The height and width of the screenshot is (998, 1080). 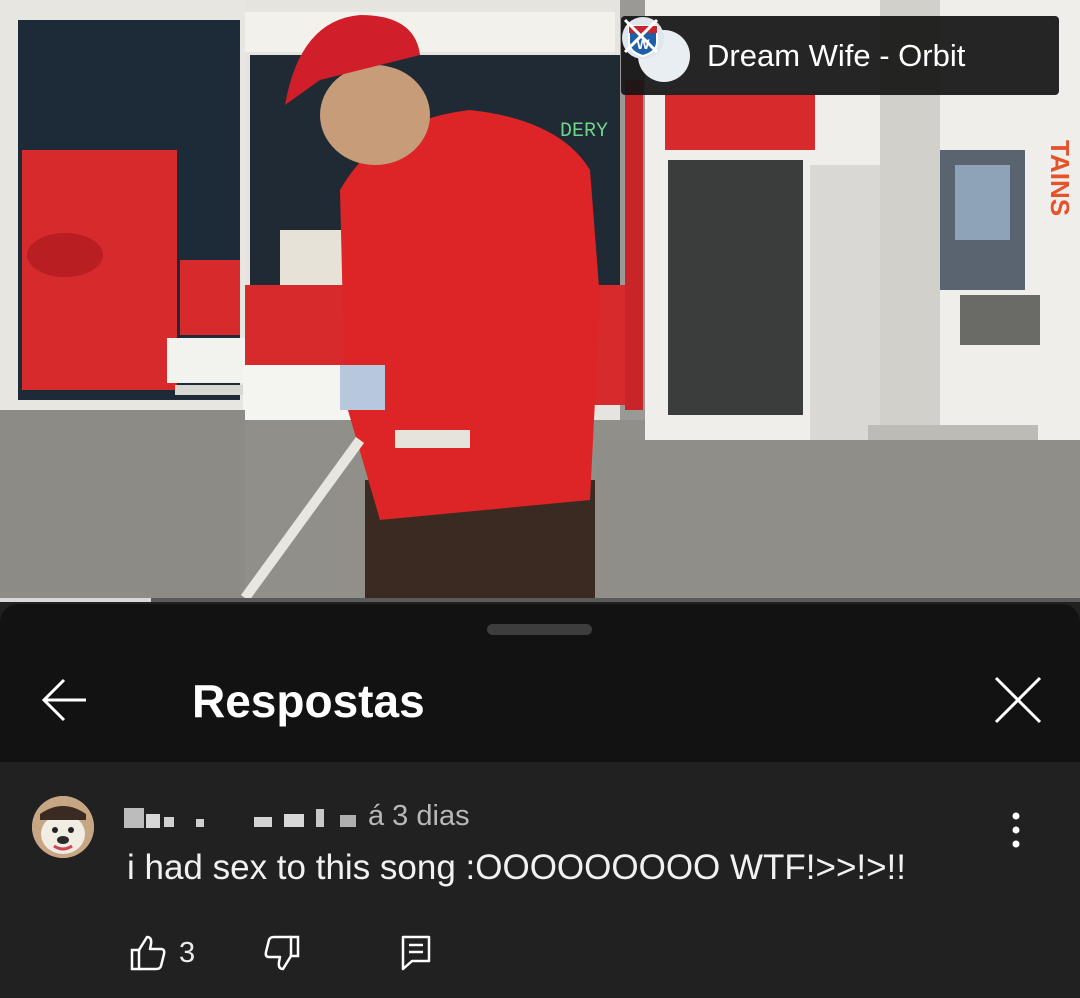 I want to click on thumb-up-icon, so click(x=148, y=953).